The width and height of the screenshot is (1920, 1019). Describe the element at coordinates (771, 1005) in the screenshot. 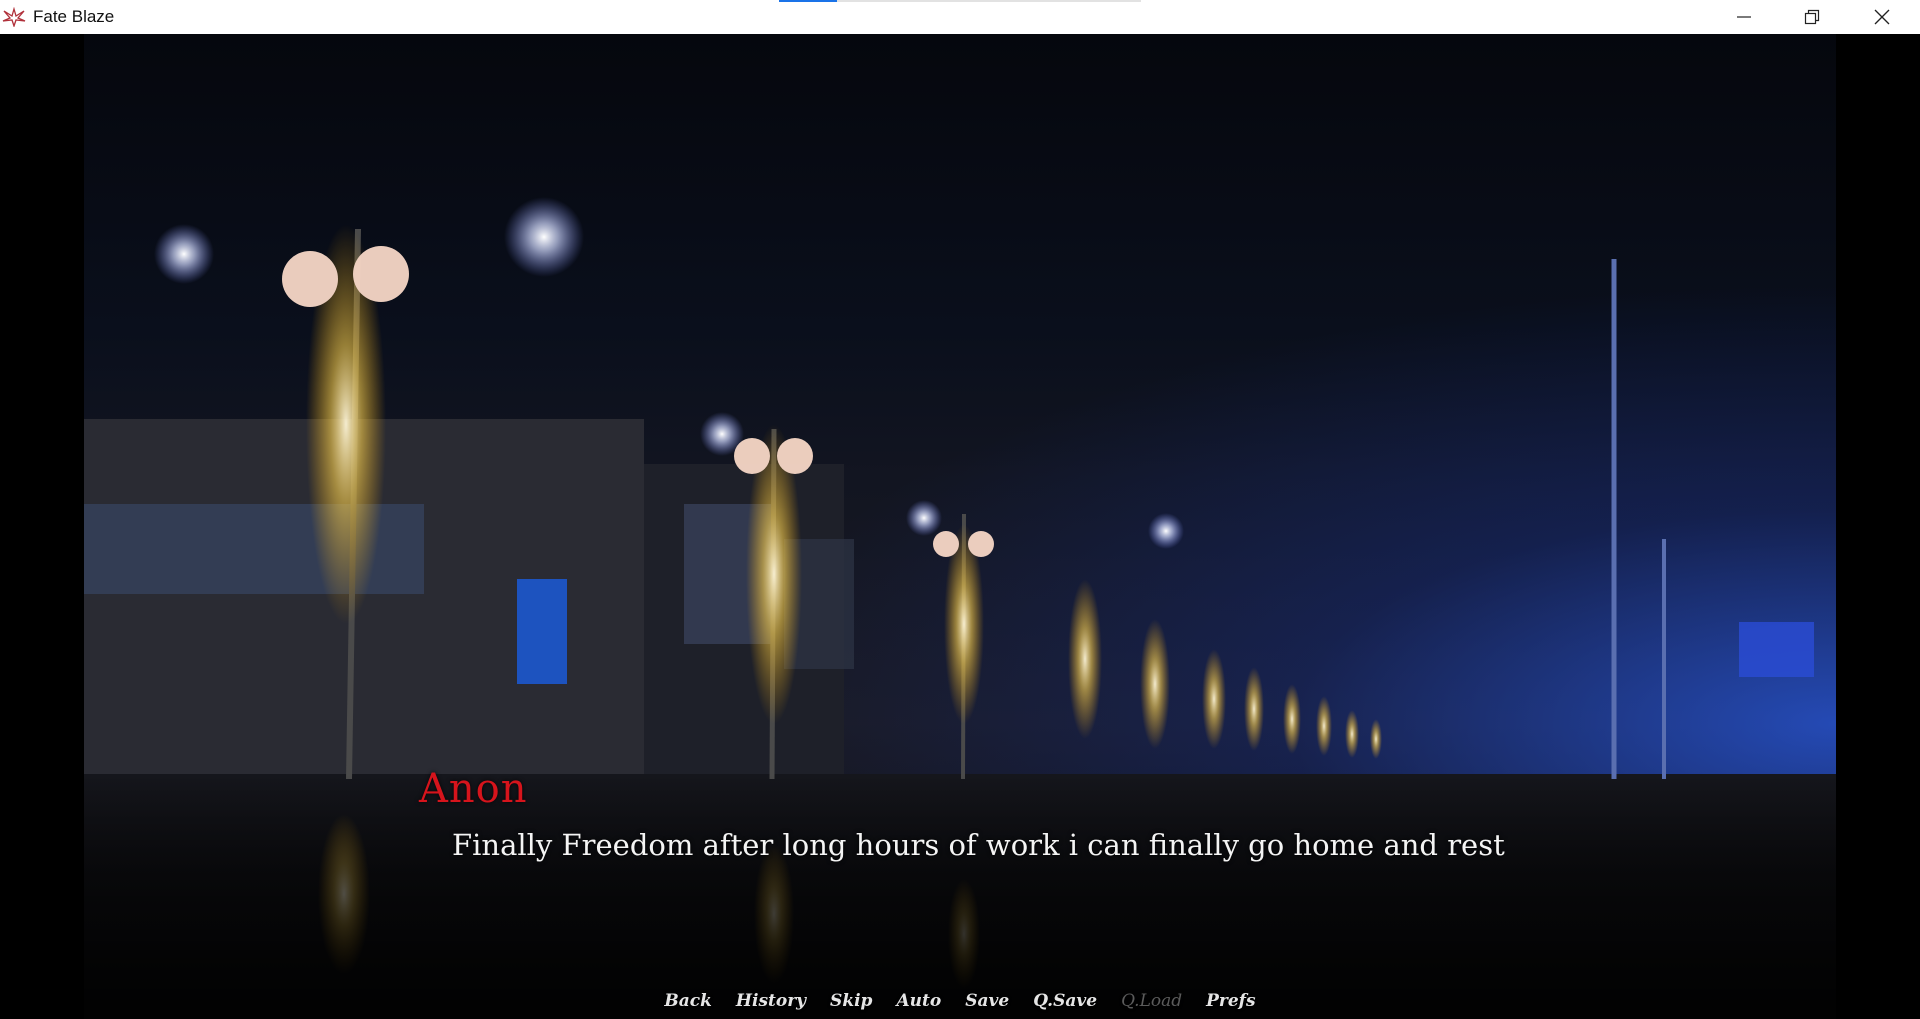

I see `quick-menu-history-button: History` at that location.